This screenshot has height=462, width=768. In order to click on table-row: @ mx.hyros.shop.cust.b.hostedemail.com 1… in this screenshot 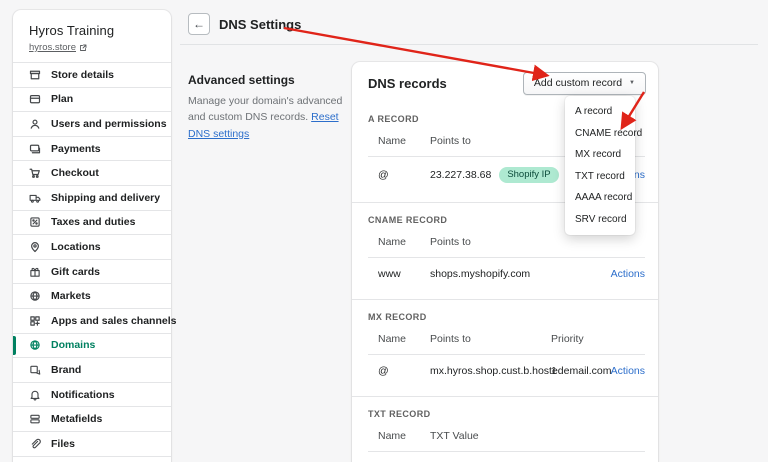, I will do `click(505, 370)`.